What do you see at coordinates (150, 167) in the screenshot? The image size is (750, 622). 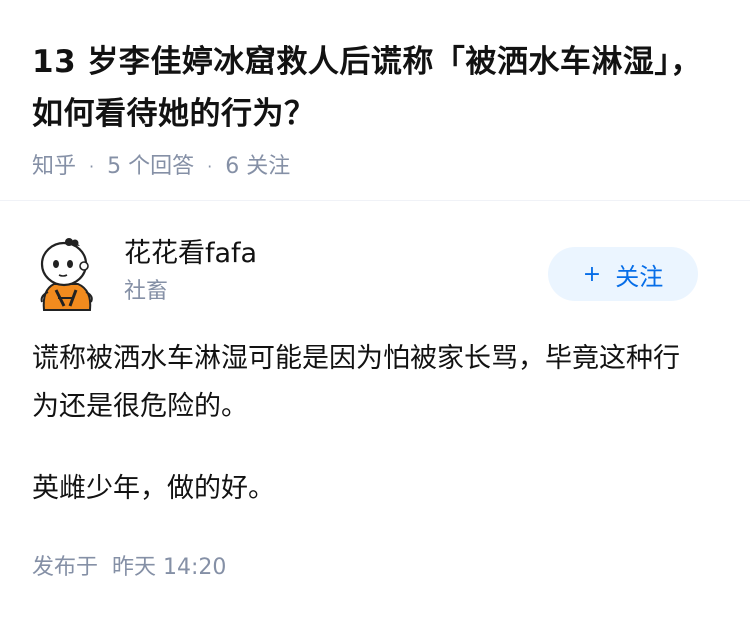 I see `answer-count: 5 个回答` at bounding box center [150, 167].